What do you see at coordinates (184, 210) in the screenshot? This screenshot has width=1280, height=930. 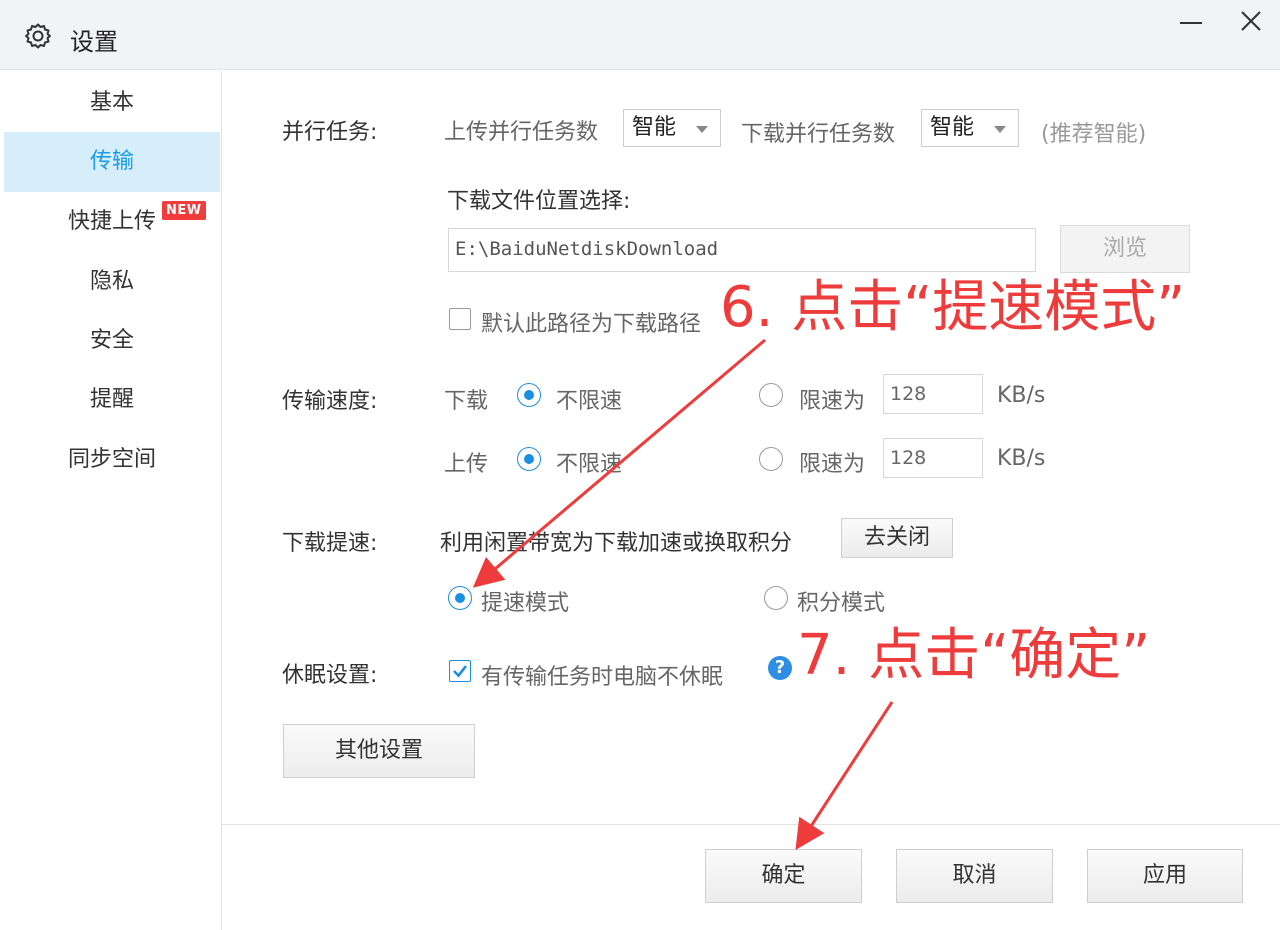 I see `new-badge: NEW` at bounding box center [184, 210].